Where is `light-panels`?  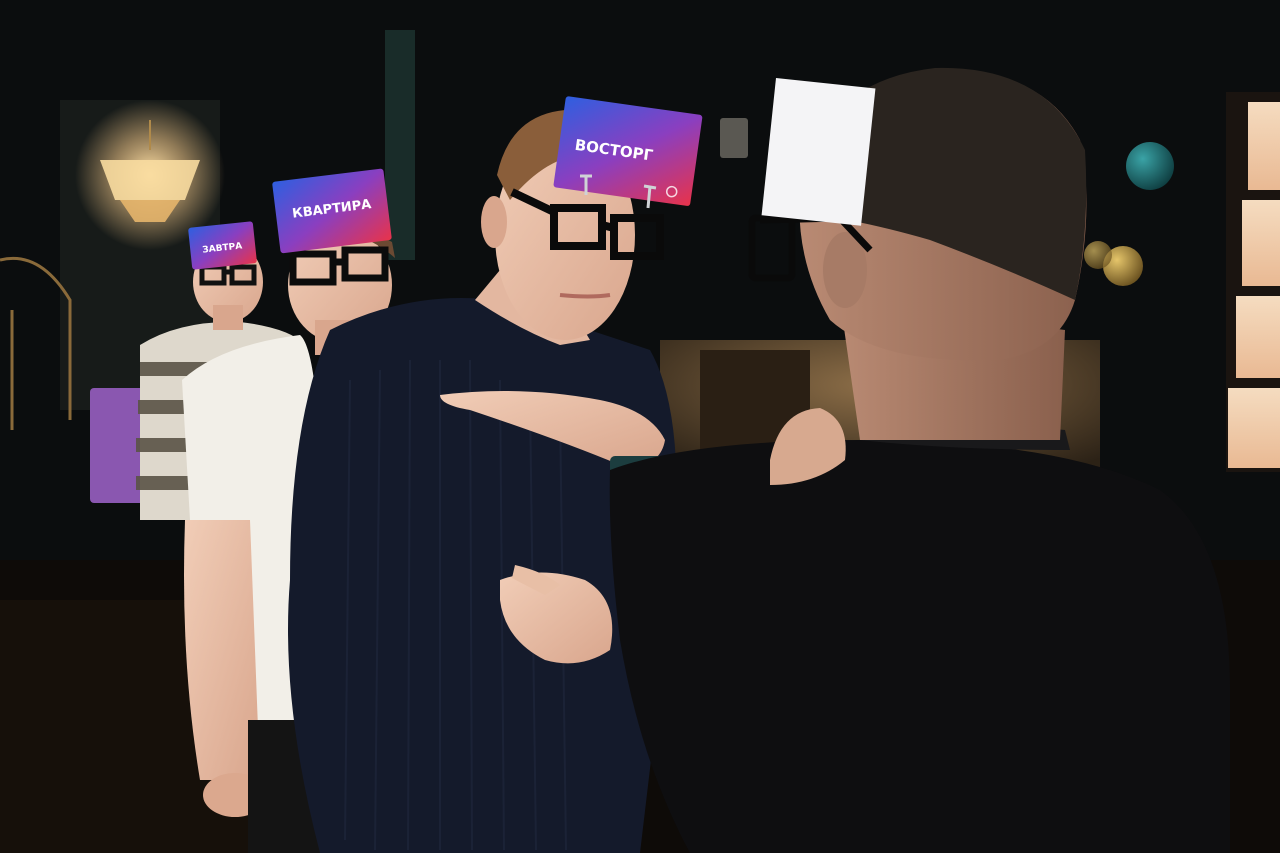 light-panels is located at coordinates (1253, 282).